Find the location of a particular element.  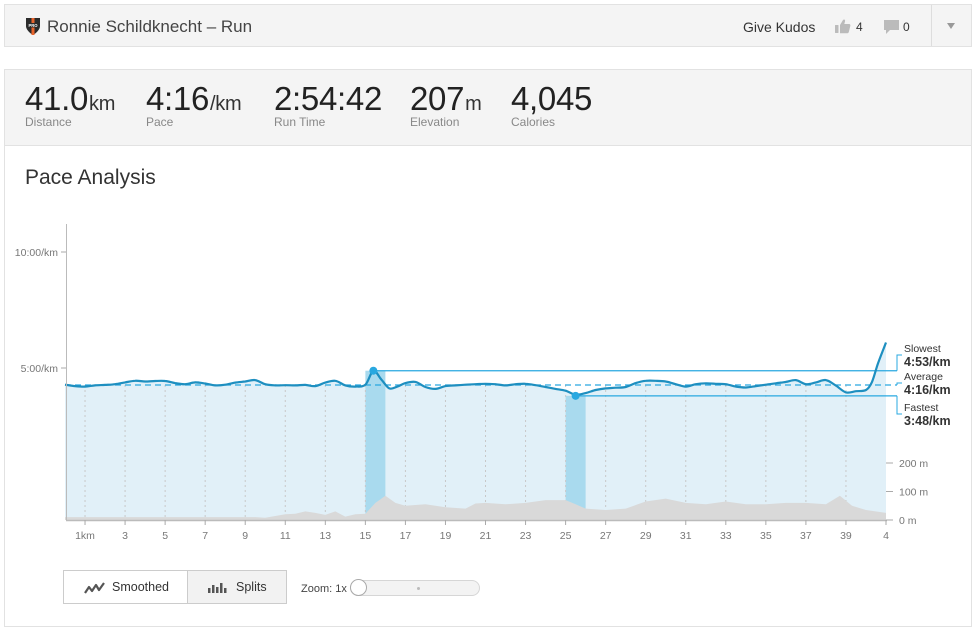

y-tick-label: 5:00/km is located at coordinates (40, 369).